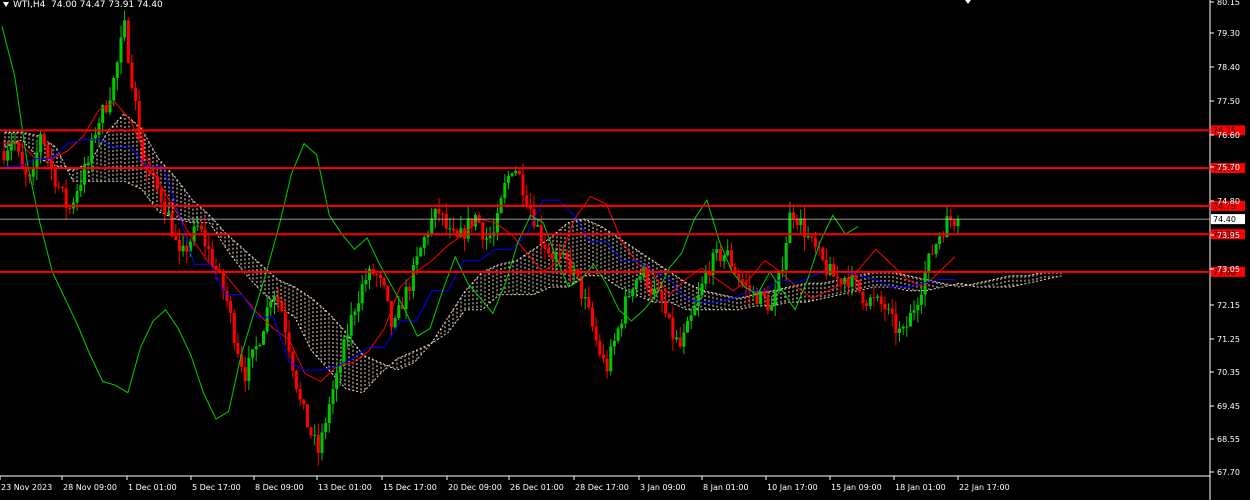 Image resolution: width=1250 pixels, height=500 pixels. What do you see at coordinates (1228, 269) in the screenshot?
I see `y-tick-label: 73.05` at bounding box center [1228, 269].